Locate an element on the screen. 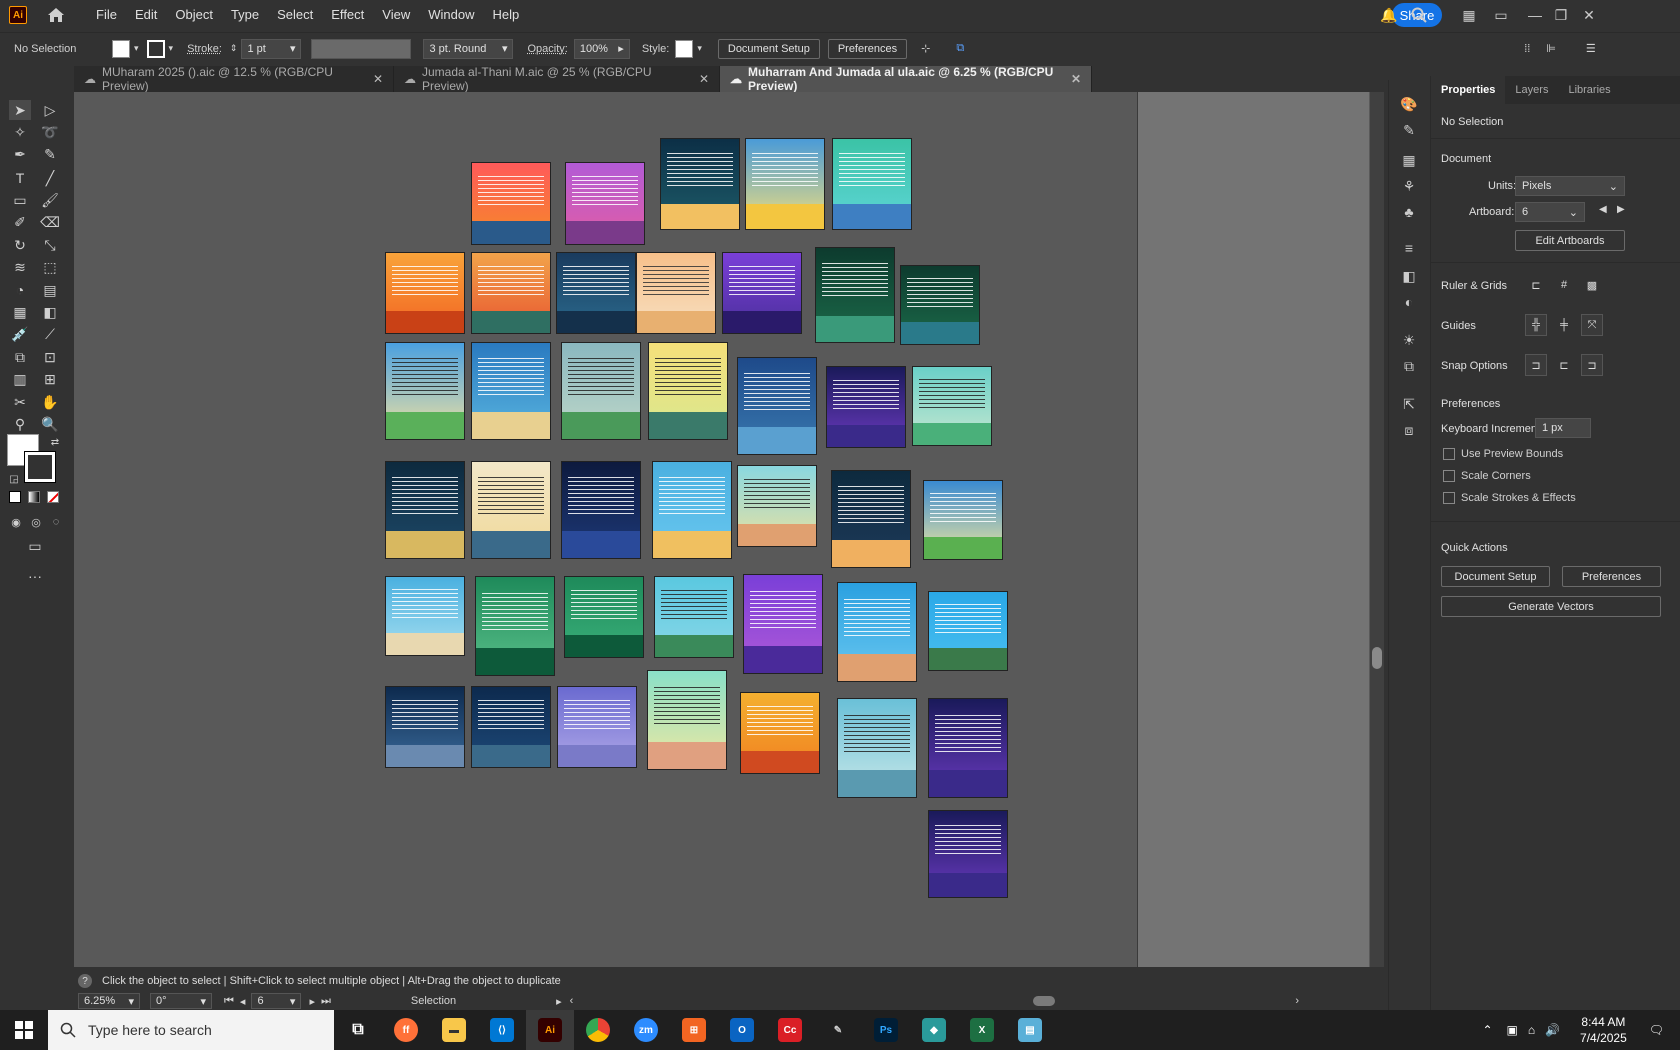  generate-vectors-button: Generate Vectors is located at coordinates (1551, 606).